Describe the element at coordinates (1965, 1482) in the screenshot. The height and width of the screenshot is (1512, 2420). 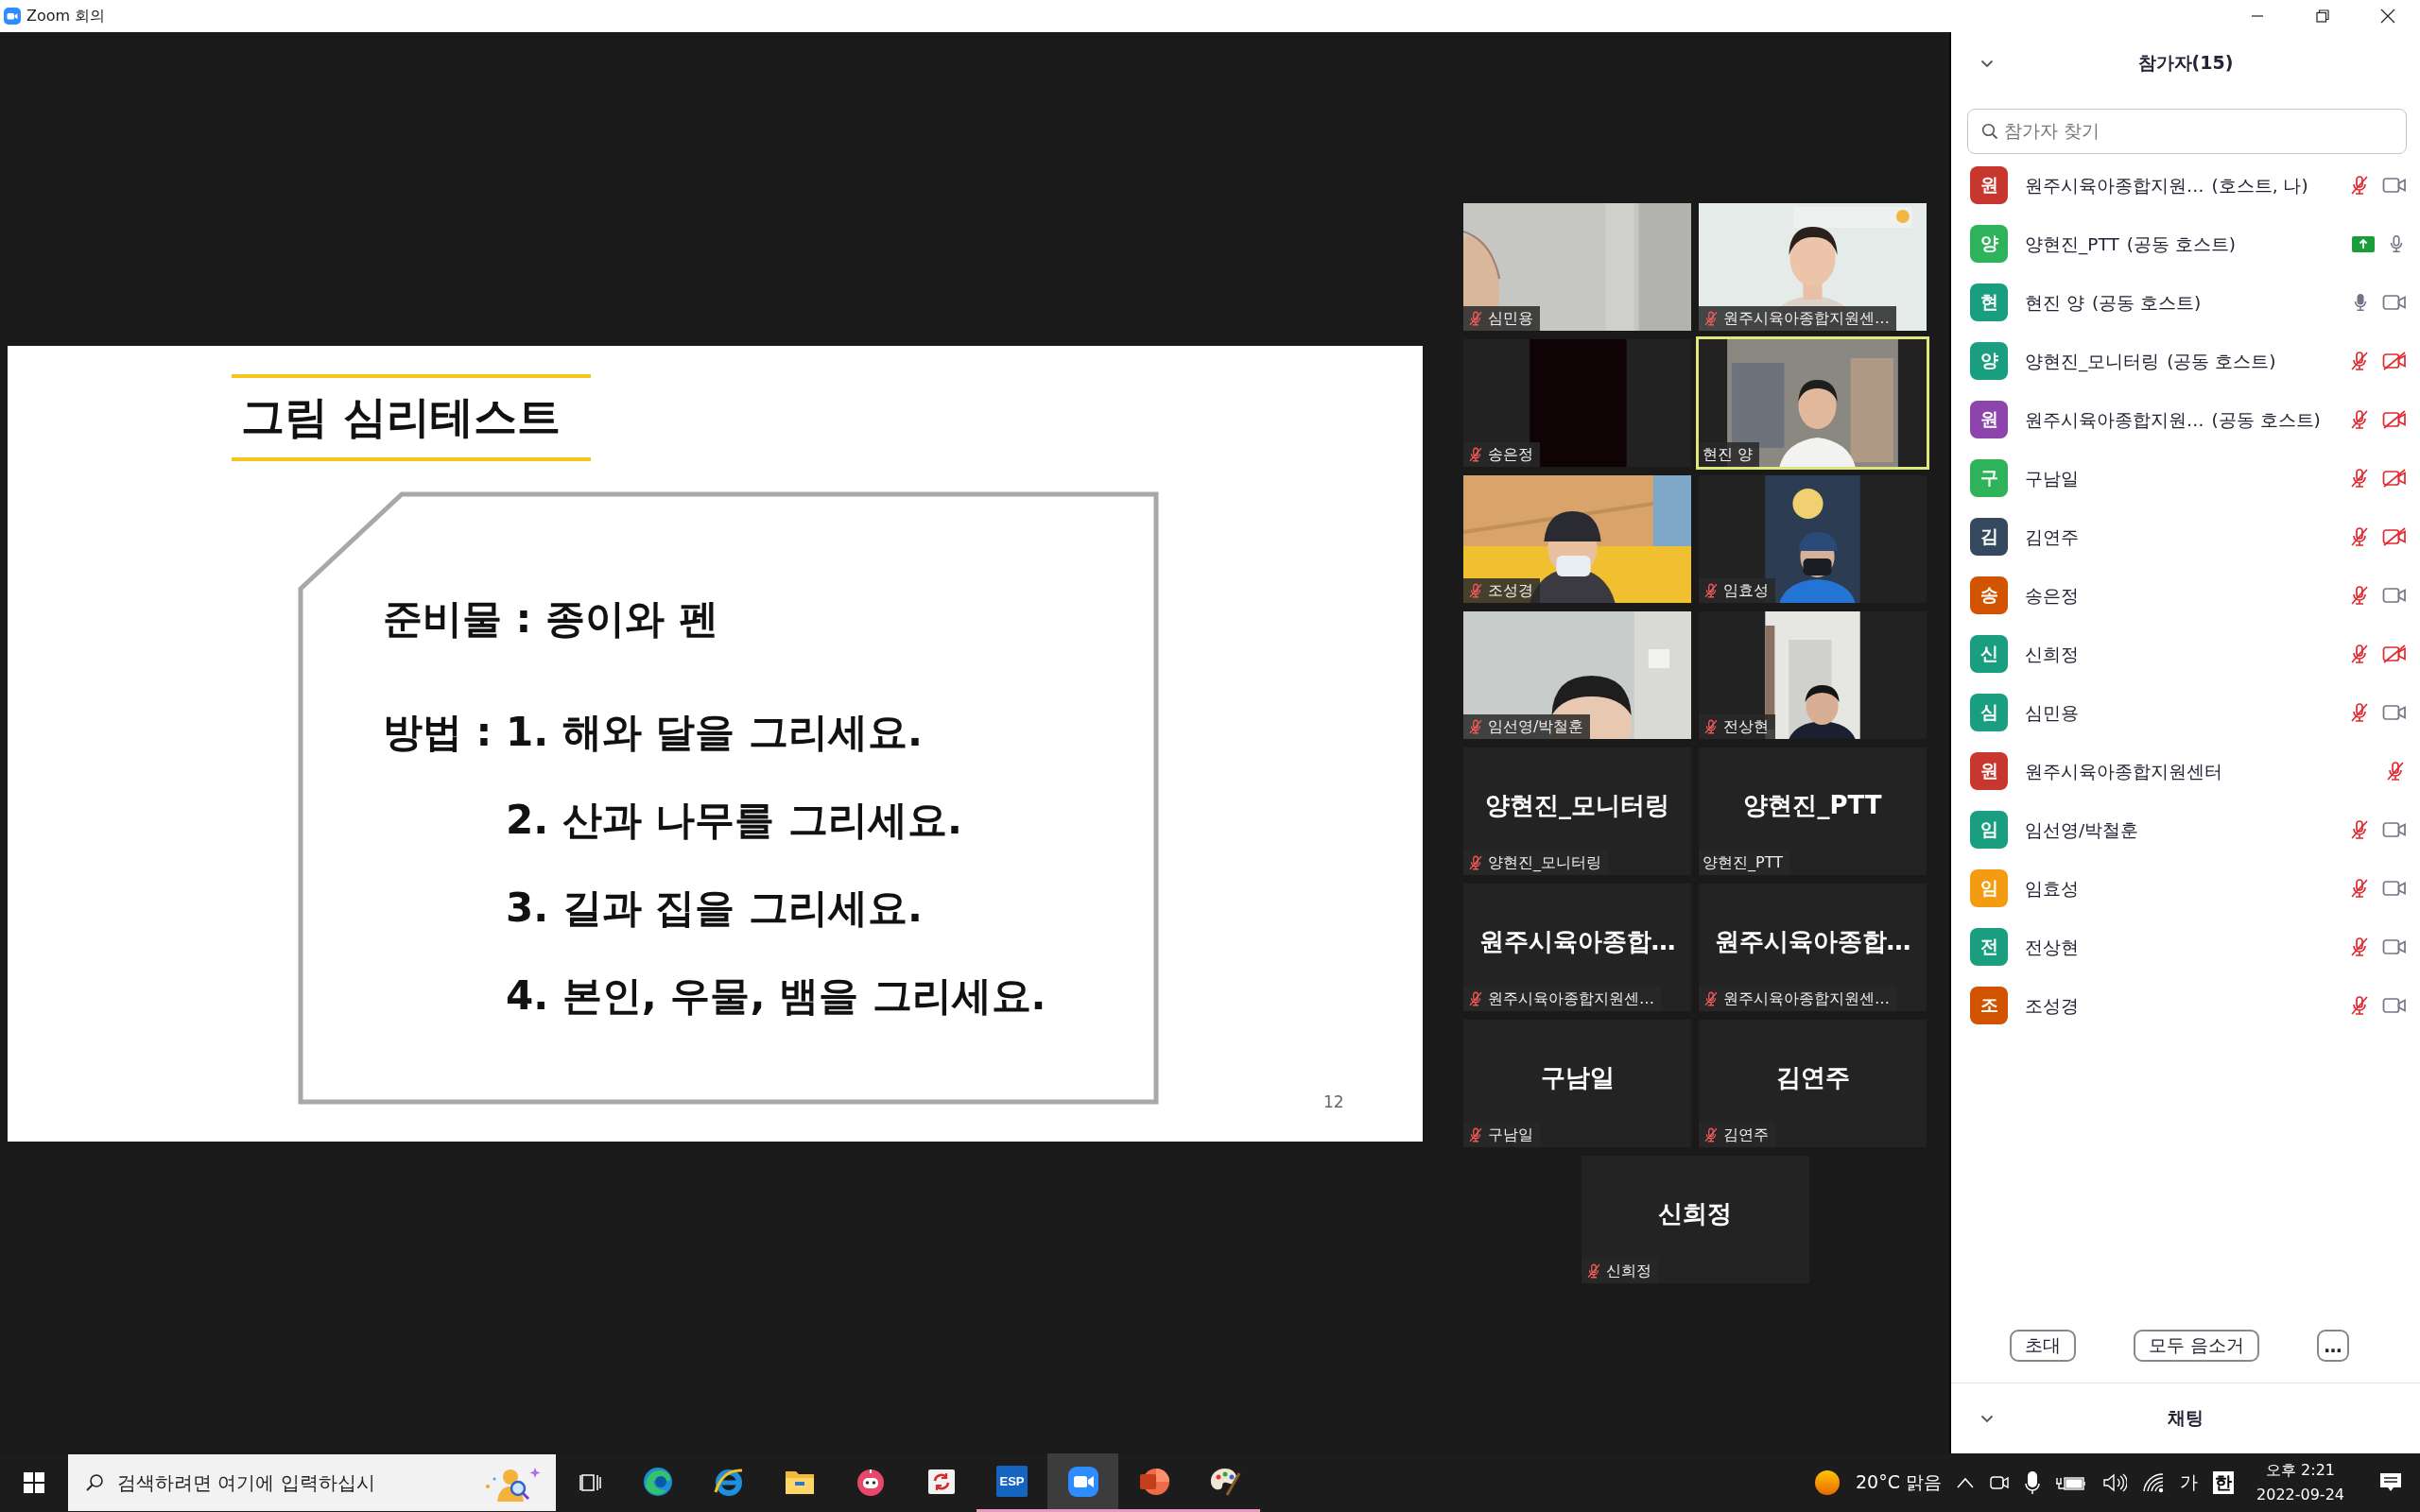
I see `chevron-up-icon` at that location.